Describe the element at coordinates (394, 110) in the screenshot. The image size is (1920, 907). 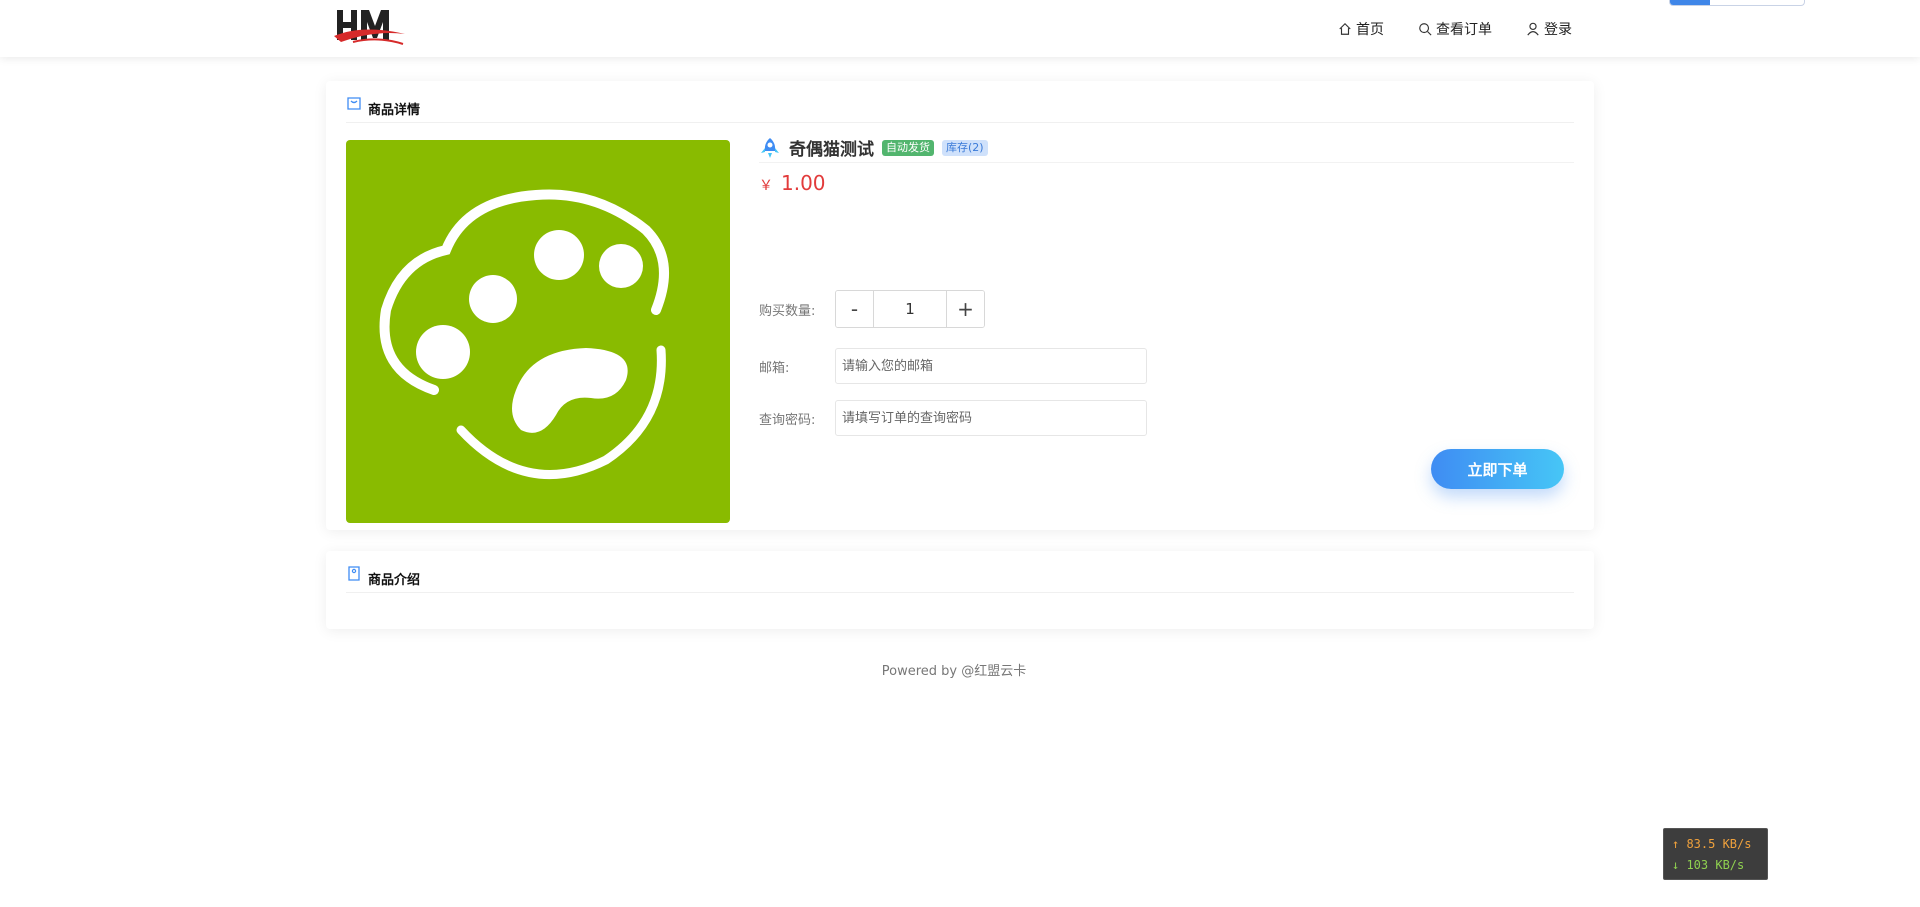
I see `detail-section-title: 商品详情` at that location.